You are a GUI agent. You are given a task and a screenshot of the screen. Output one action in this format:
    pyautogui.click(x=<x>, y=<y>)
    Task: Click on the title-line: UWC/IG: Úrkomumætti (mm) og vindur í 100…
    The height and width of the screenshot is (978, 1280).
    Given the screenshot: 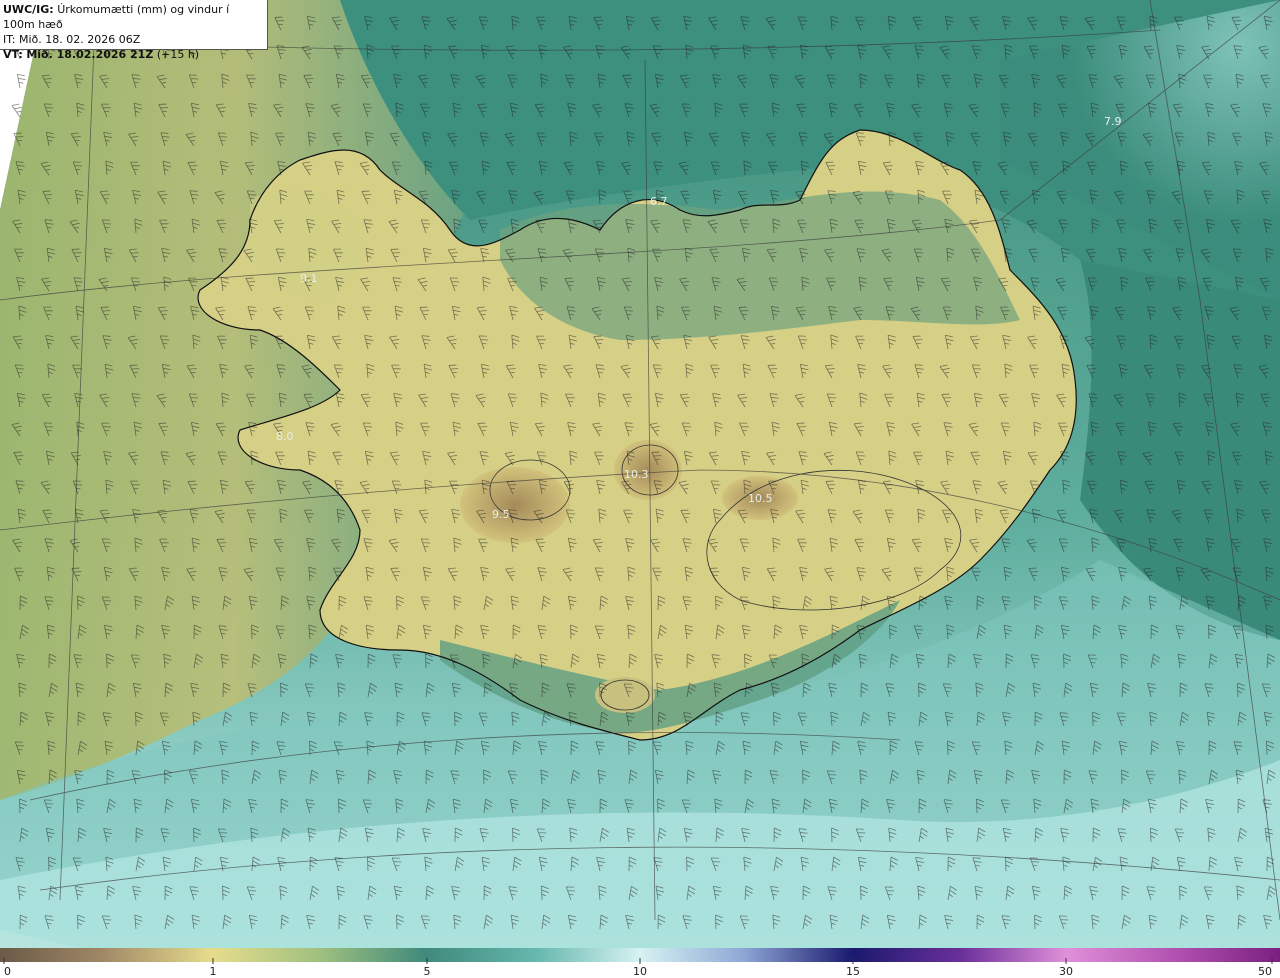 What is the action you would take?
    pyautogui.click(x=133, y=17)
    